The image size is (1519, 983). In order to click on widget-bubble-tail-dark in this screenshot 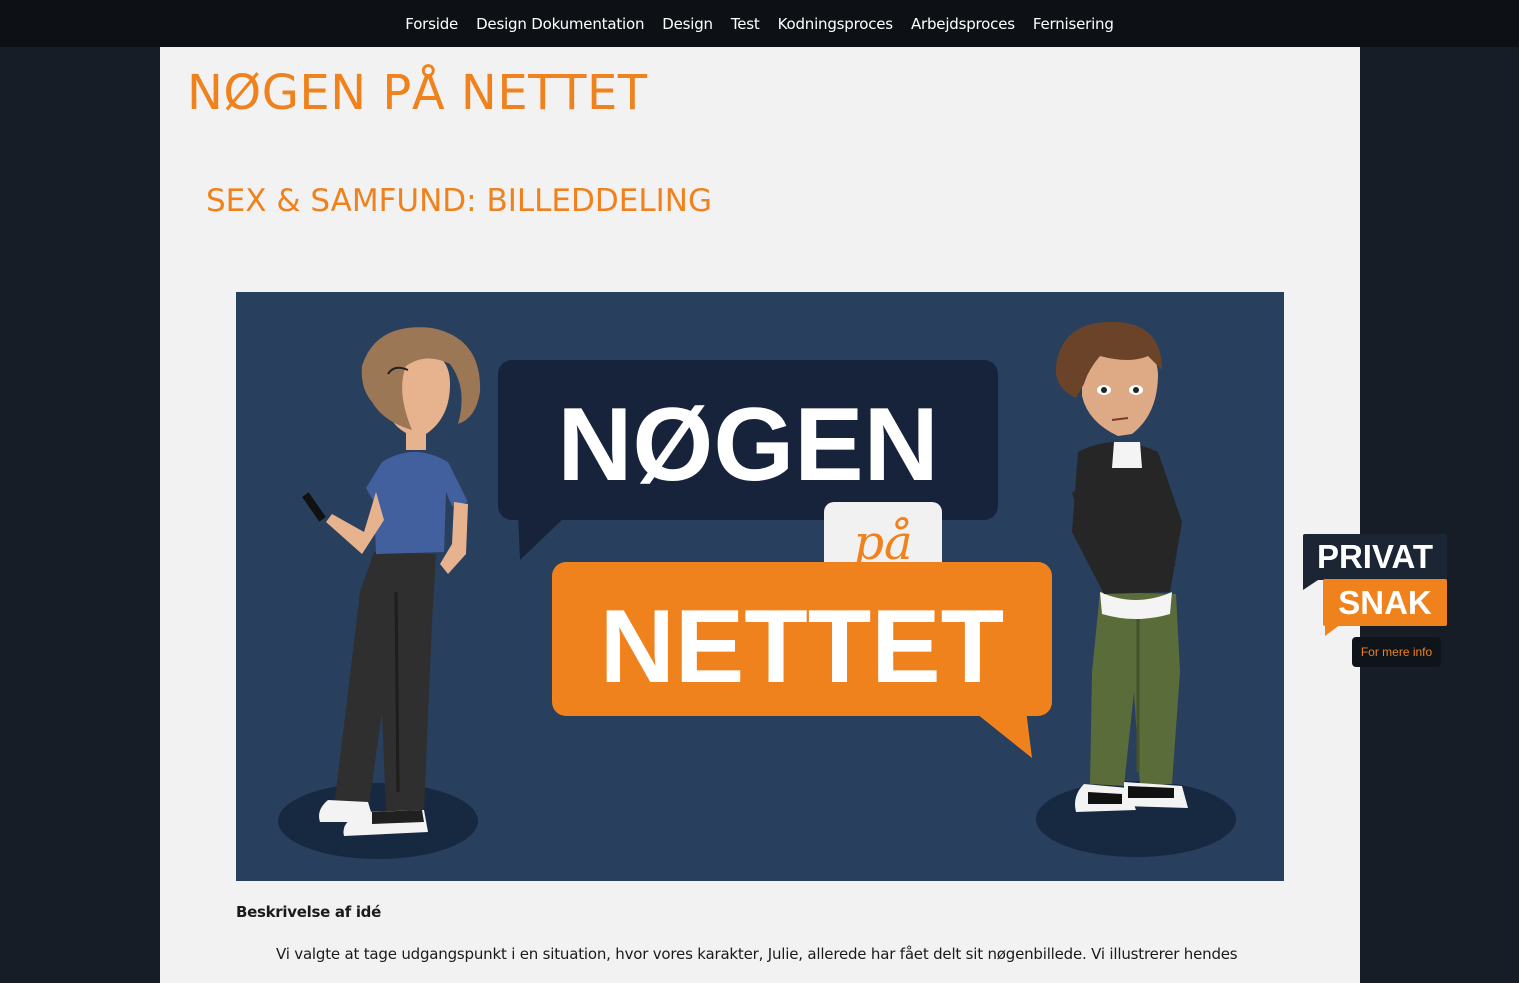, I will do `click(1312, 584)`.